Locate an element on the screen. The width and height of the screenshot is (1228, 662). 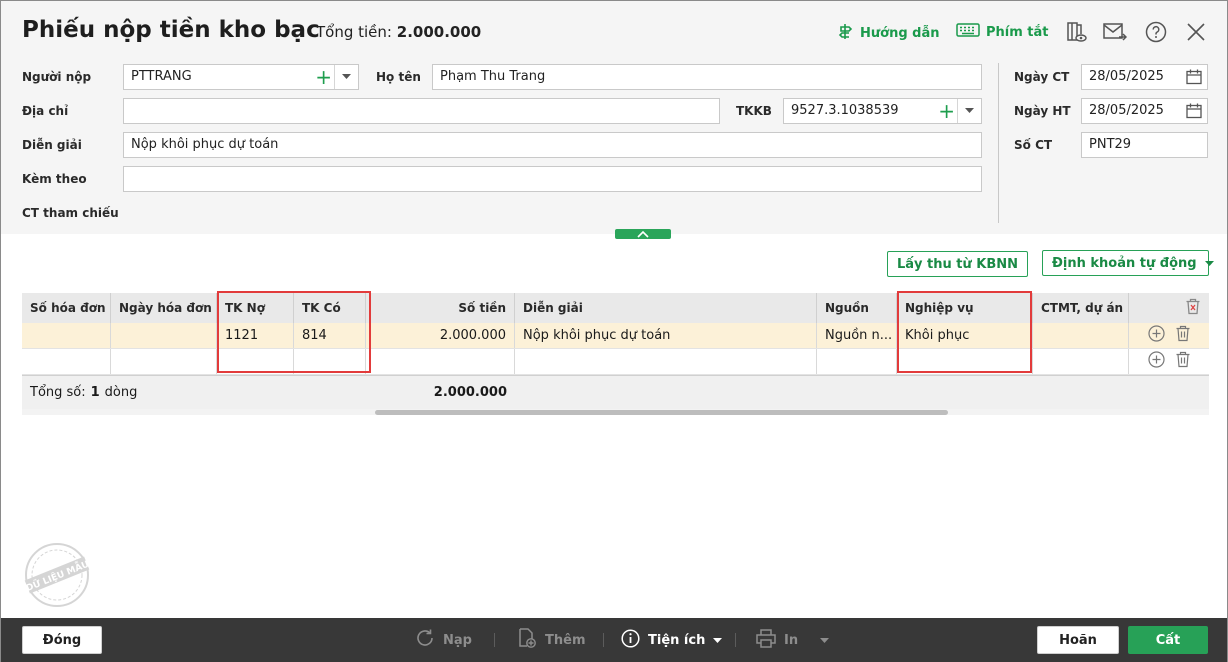
col-project: CTMT, dự án is located at coordinates (1081, 308).